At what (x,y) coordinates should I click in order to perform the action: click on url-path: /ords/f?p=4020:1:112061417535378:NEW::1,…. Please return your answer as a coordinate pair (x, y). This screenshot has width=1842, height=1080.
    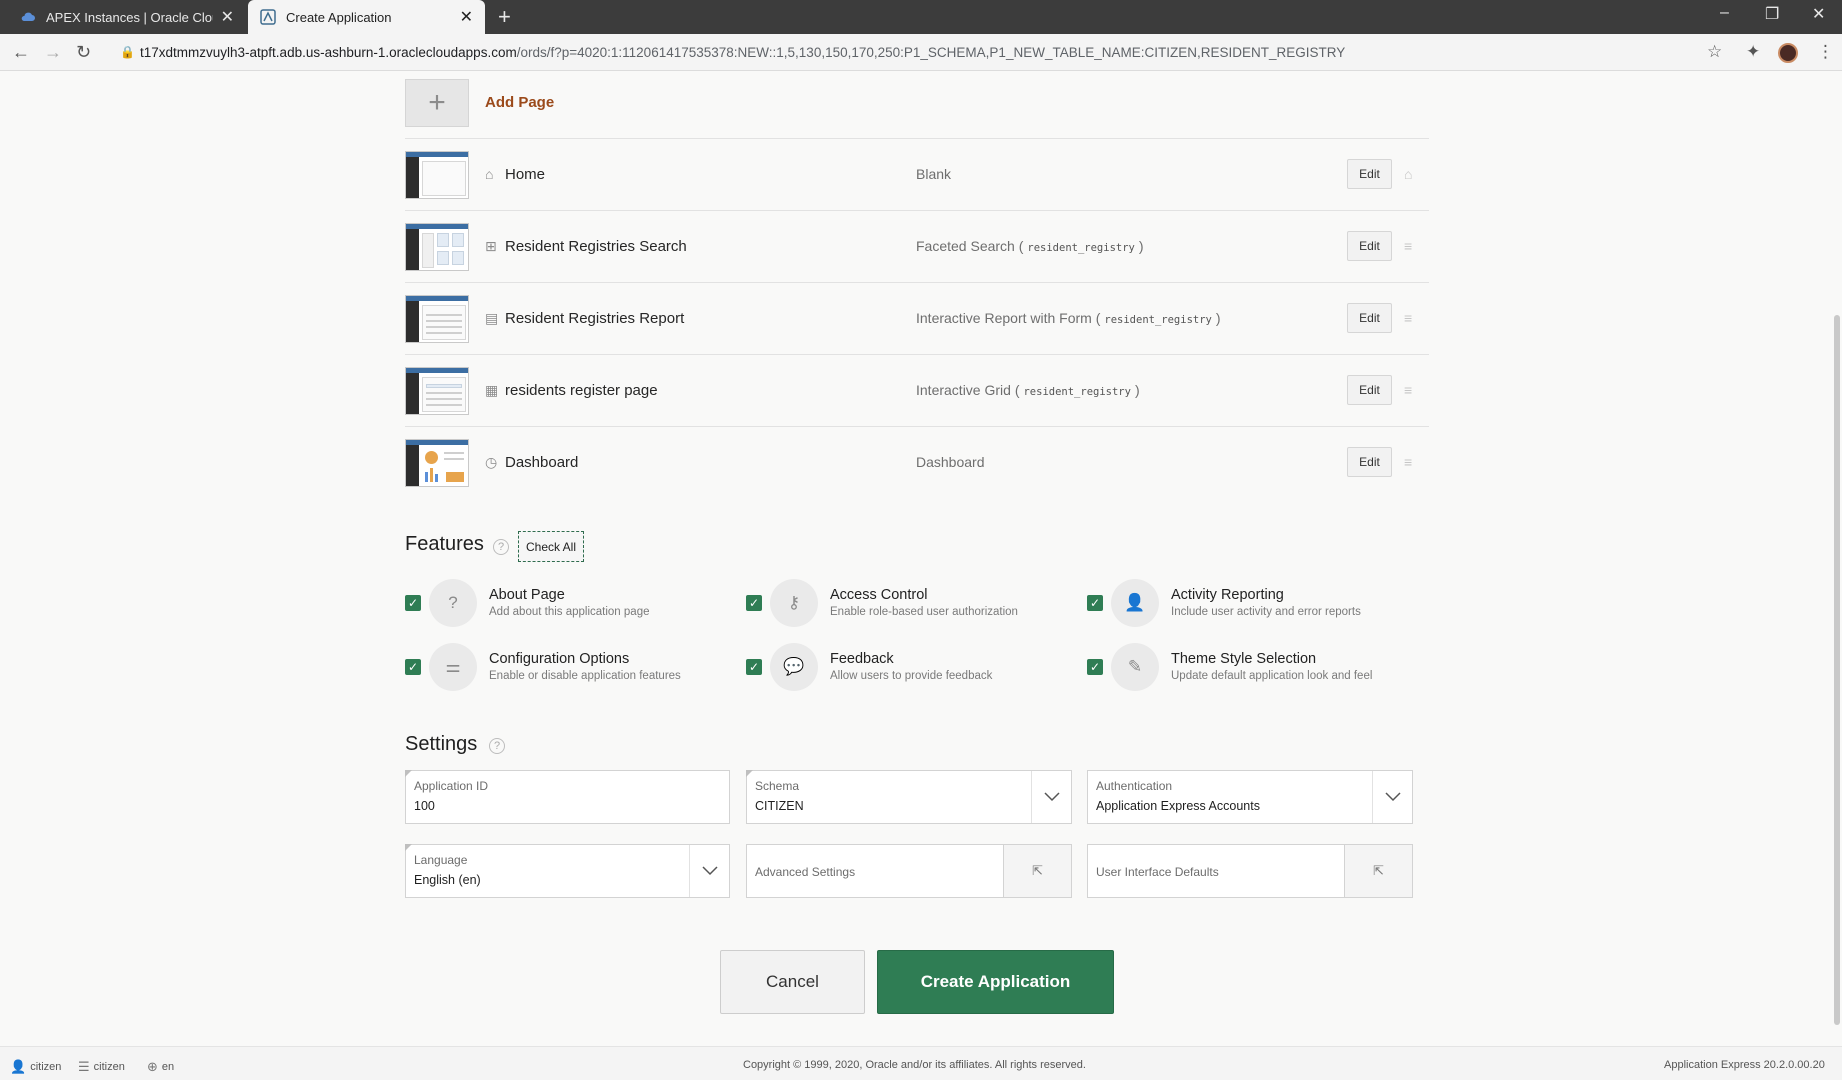
    Looking at the image, I should click on (931, 52).